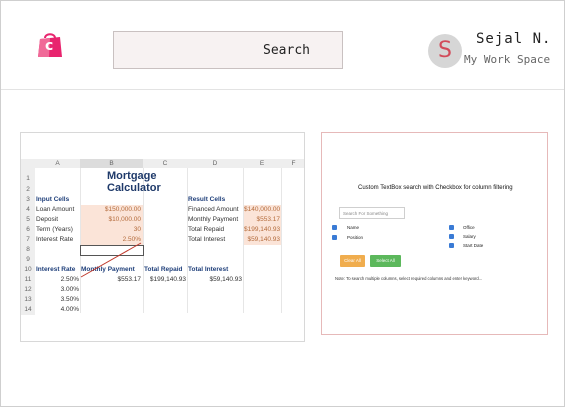  Describe the element at coordinates (469, 236) in the screenshot. I see `checkbox-label: Salary` at that location.